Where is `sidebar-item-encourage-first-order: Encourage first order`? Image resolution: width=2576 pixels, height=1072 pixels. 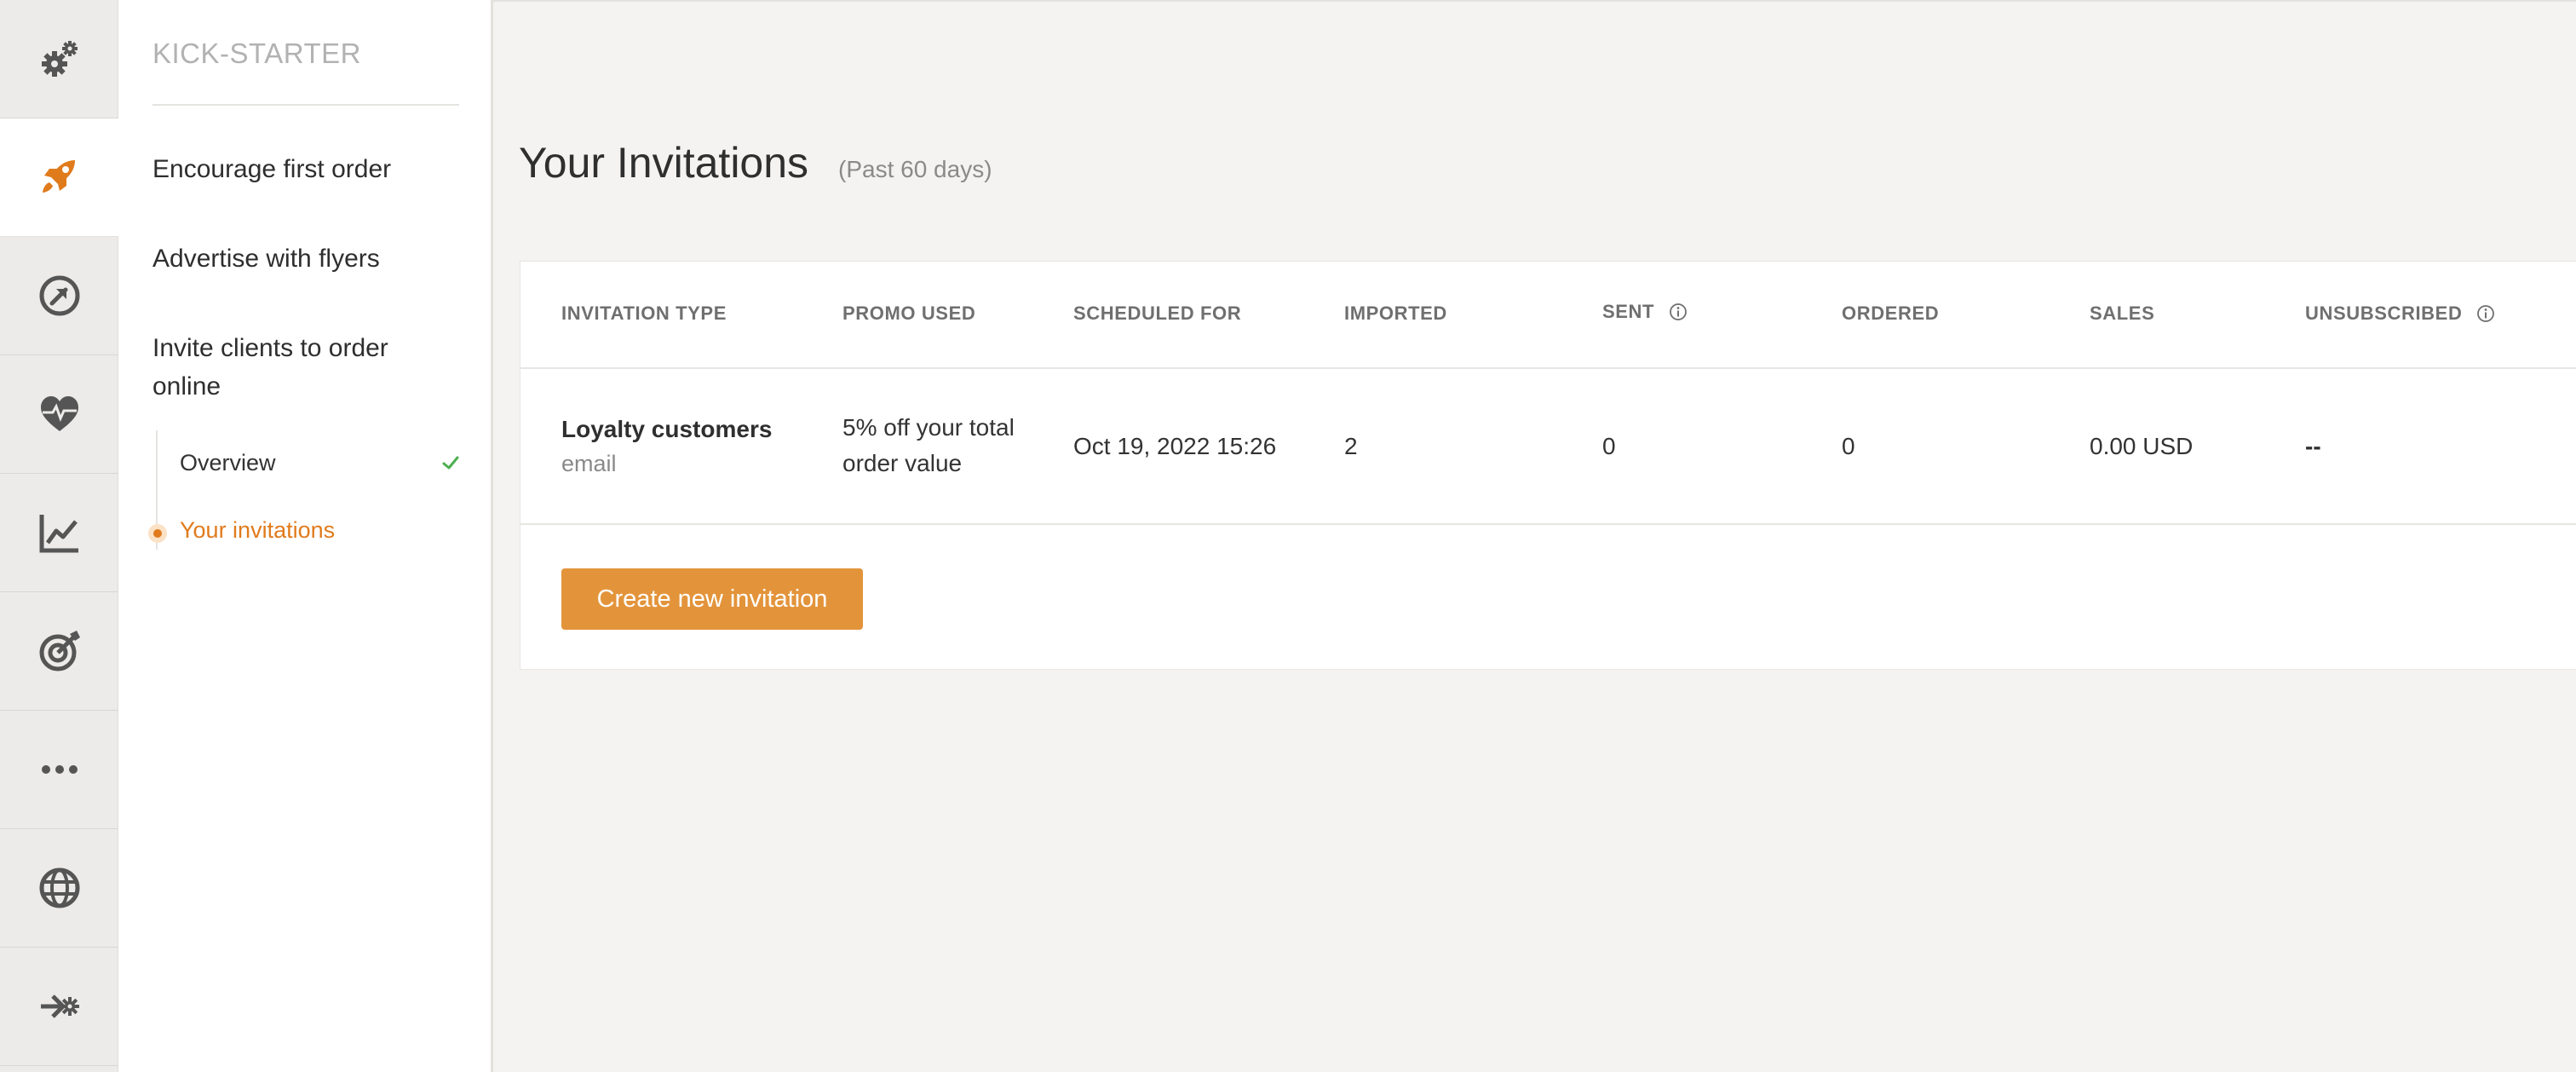 sidebar-item-encourage-first-order: Encourage first order is located at coordinates (297, 169).